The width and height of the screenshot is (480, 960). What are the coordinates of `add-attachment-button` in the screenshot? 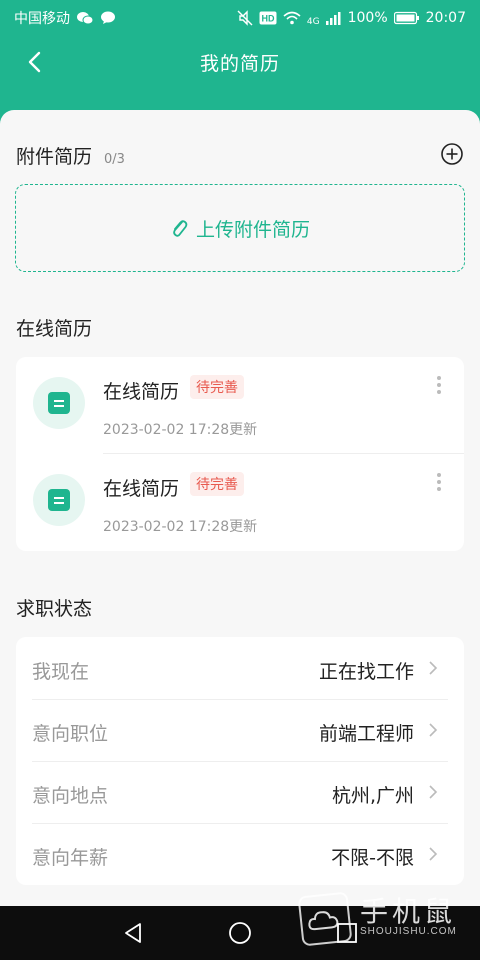 It's located at (452, 154).